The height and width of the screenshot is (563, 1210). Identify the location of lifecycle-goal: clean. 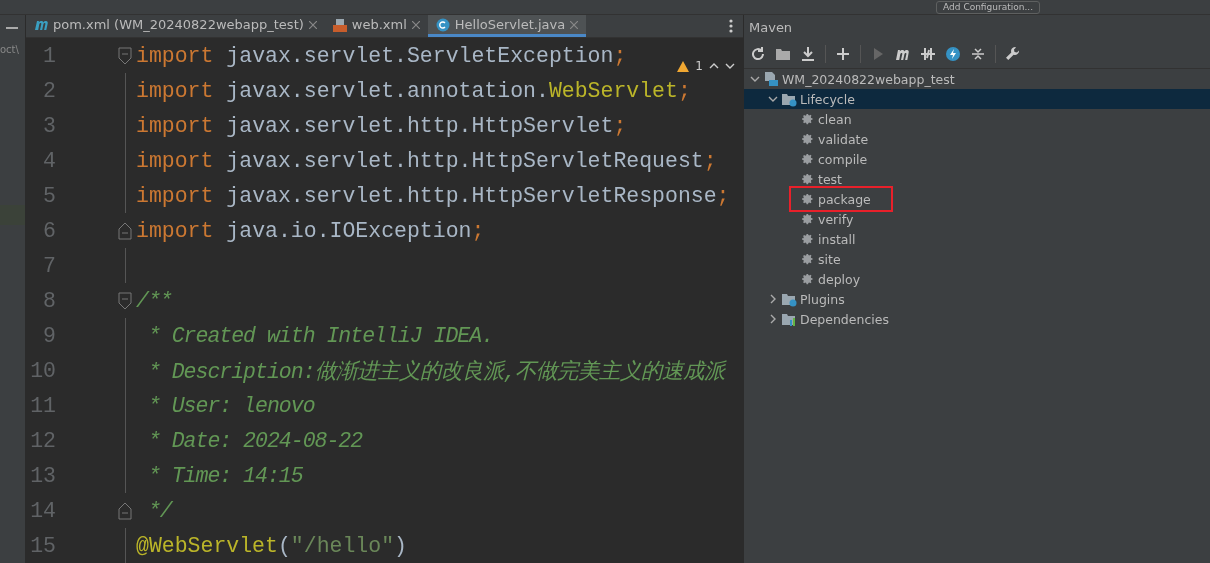
(825, 119).